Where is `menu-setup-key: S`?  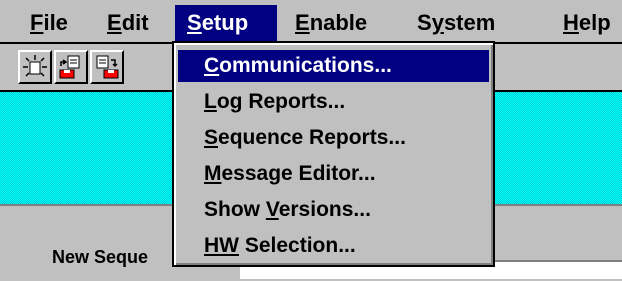
menu-setup-key: S is located at coordinates (194, 22).